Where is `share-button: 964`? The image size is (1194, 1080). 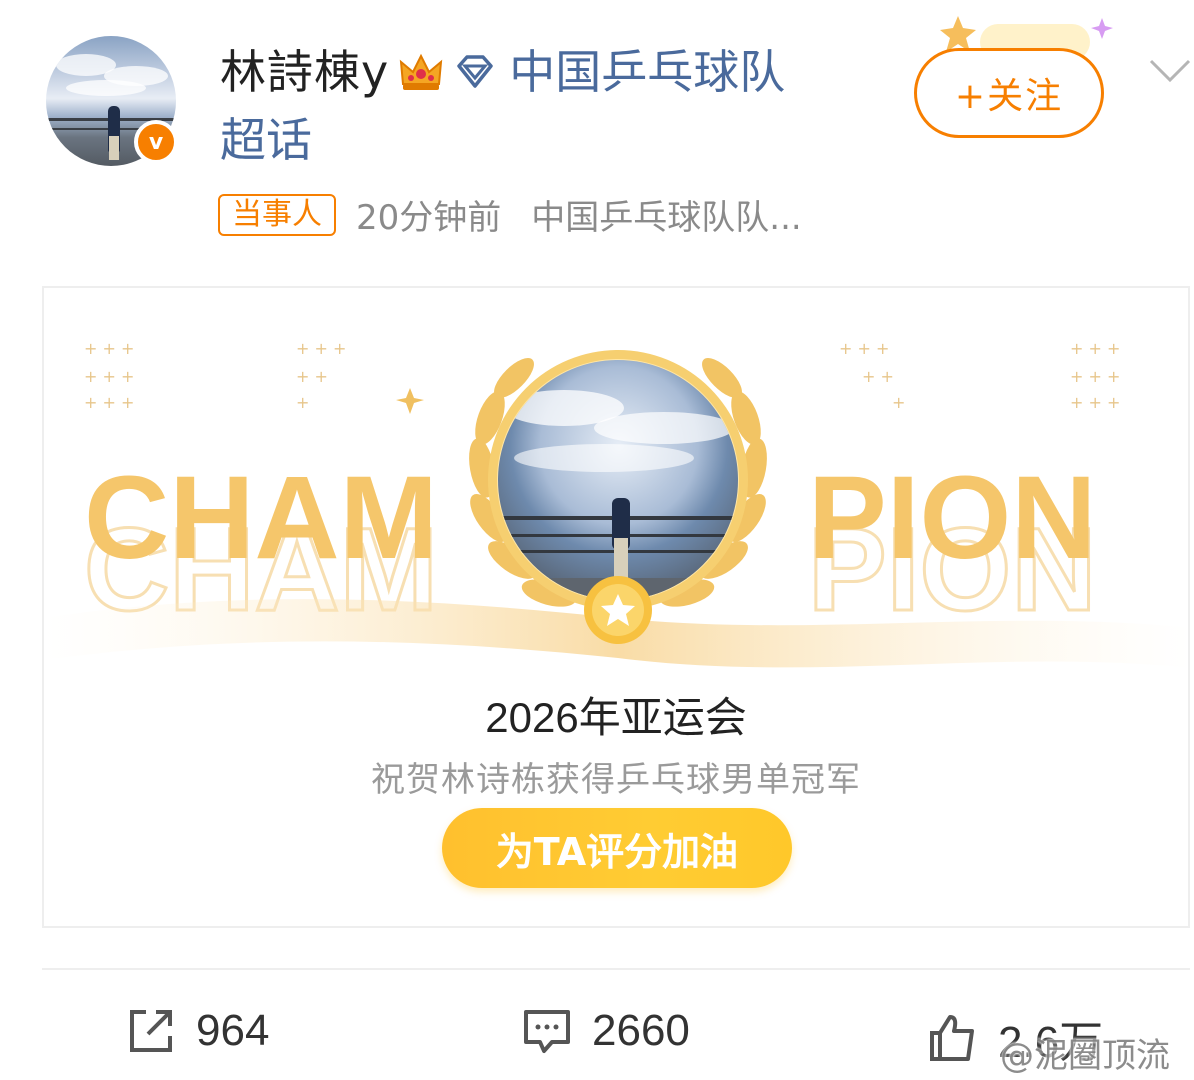
share-button: 964 is located at coordinates (197, 1031).